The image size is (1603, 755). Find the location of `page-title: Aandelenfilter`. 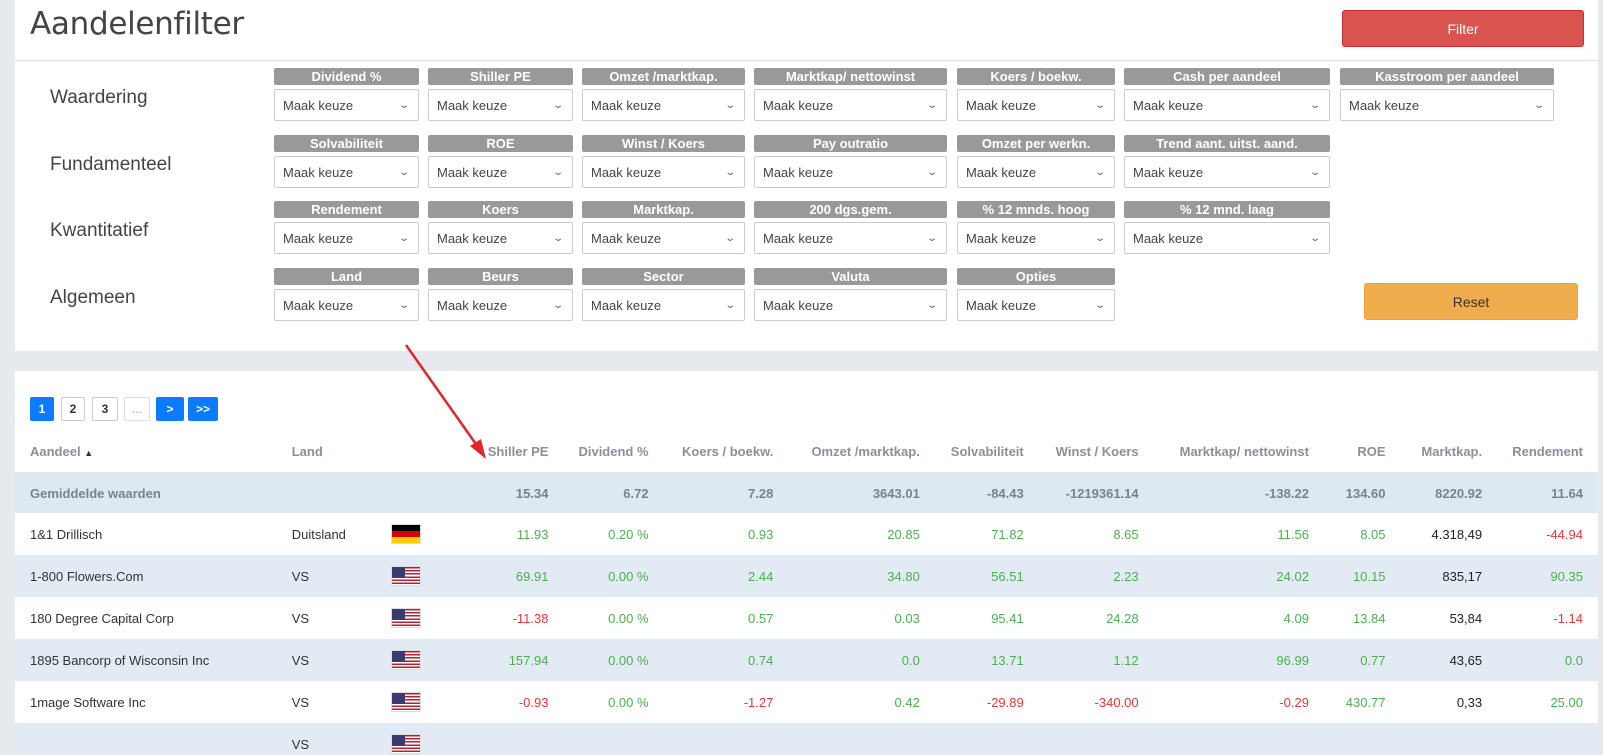

page-title: Aandelenfilter is located at coordinates (137, 24).